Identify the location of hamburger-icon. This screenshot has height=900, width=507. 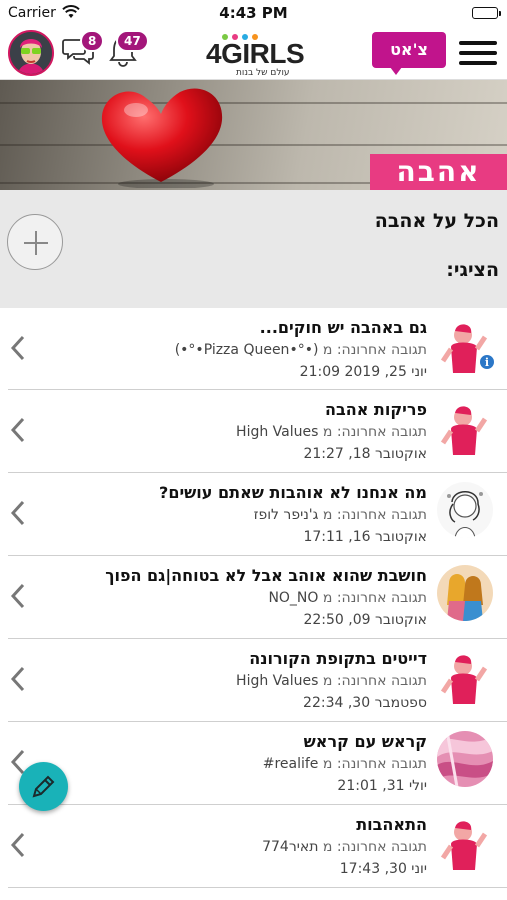
(478, 53).